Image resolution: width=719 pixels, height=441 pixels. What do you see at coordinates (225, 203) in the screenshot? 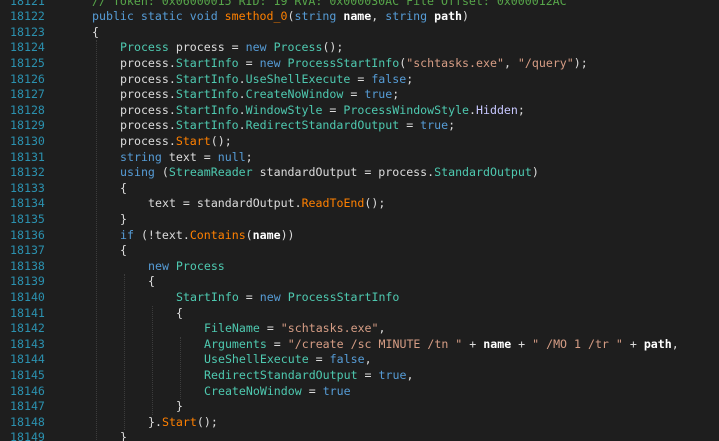
I see `code-token: text = standardOutput.` at bounding box center [225, 203].